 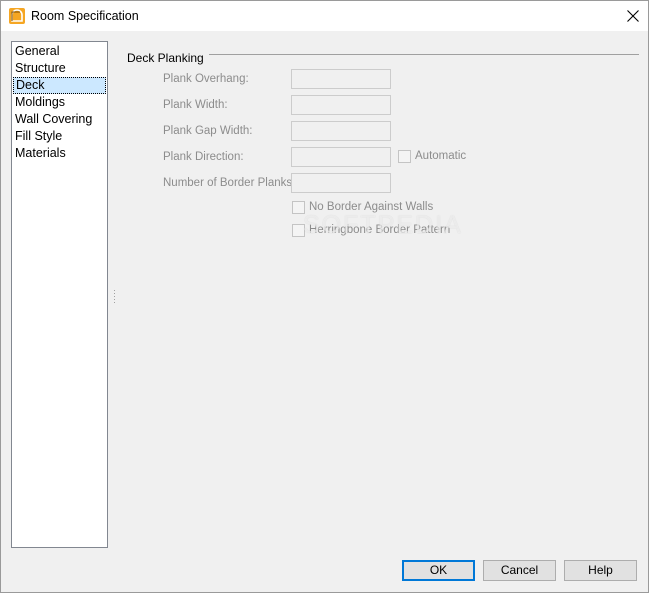 What do you see at coordinates (341, 131) in the screenshot?
I see `plank-gap-width-input` at bounding box center [341, 131].